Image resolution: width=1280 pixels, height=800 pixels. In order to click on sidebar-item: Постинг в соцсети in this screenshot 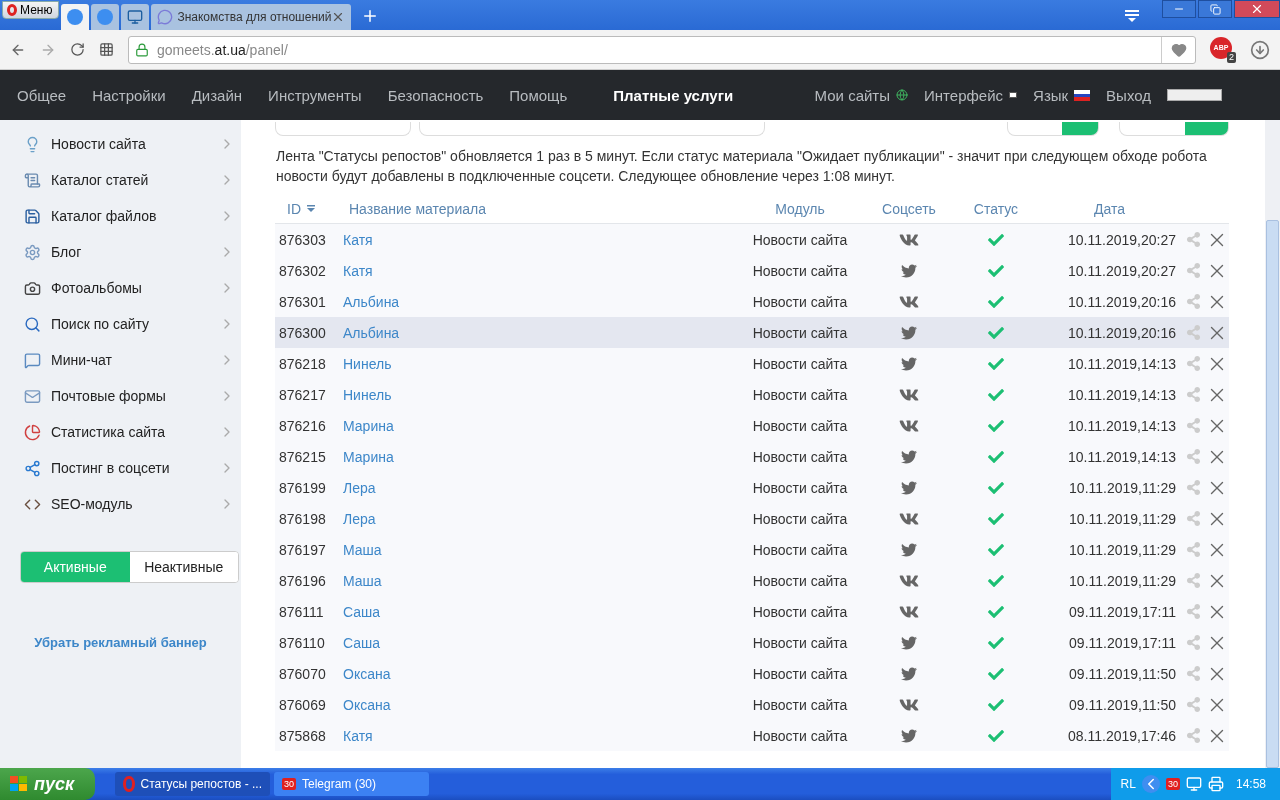, I will do `click(120, 468)`.